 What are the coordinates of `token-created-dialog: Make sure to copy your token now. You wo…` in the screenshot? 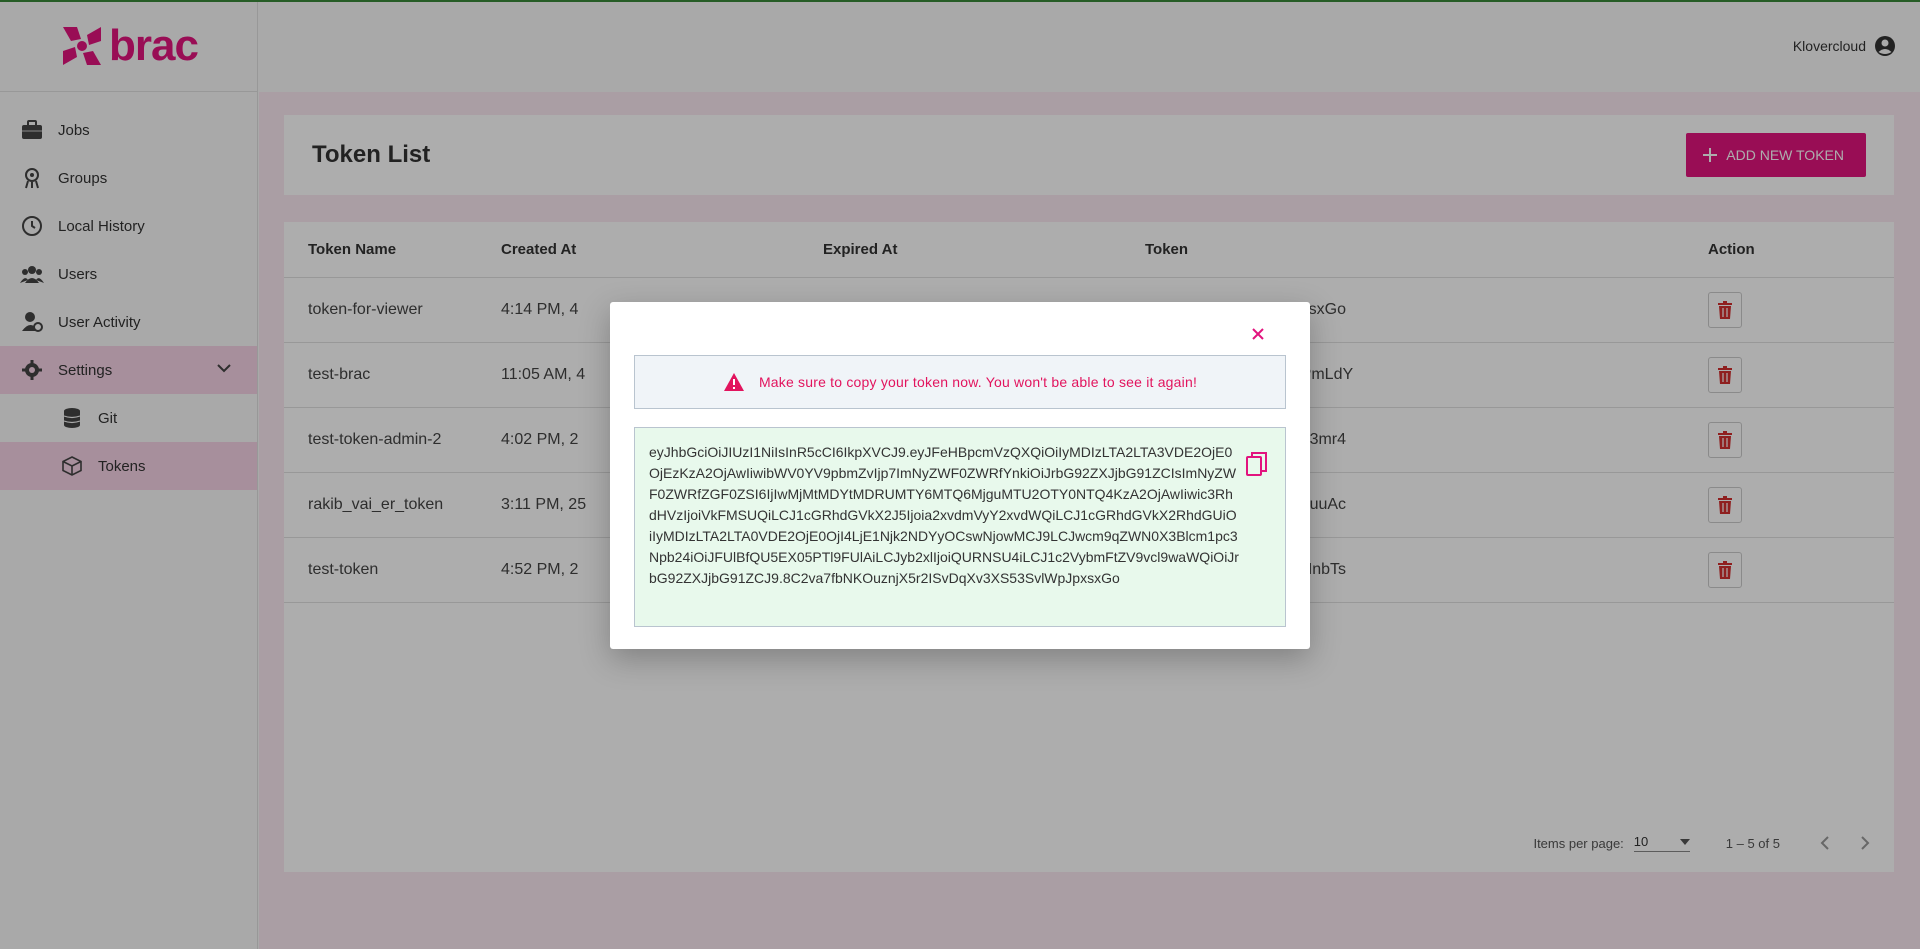 It's located at (960, 475).